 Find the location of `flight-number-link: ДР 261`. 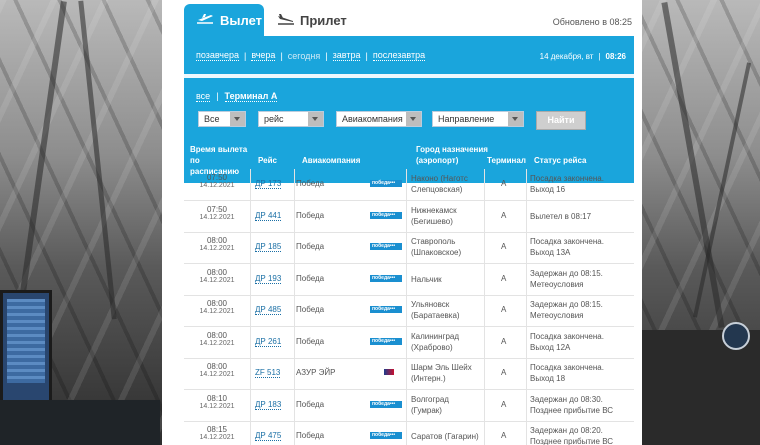

flight-number-link: ДР 261 is located at coordinates (268, 342).